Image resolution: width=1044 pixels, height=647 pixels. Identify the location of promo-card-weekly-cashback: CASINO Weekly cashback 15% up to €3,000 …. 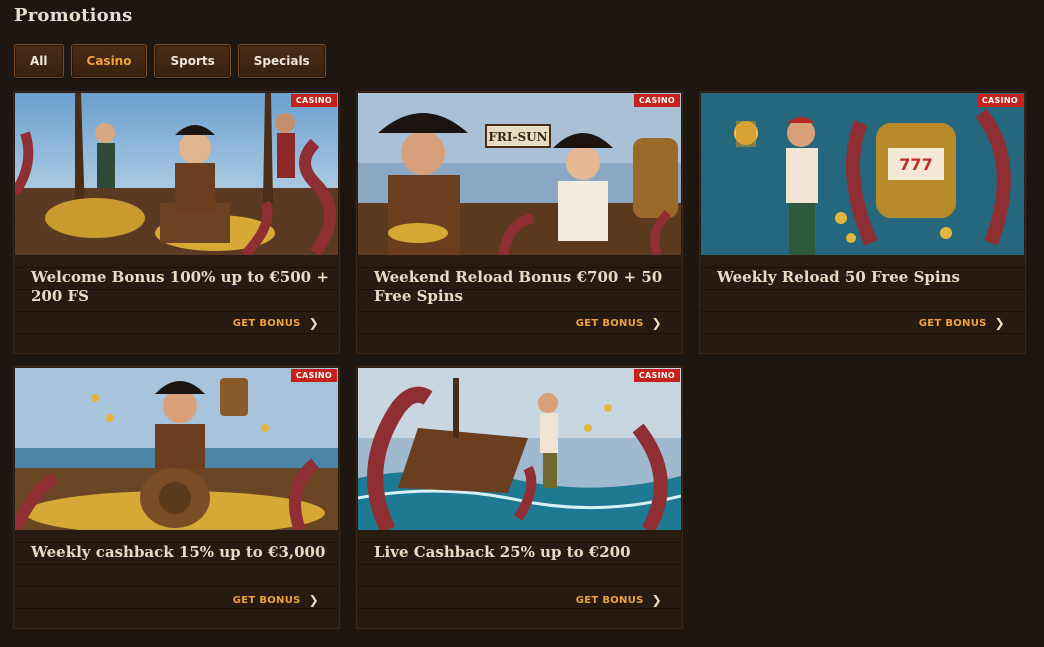
(176, 497).